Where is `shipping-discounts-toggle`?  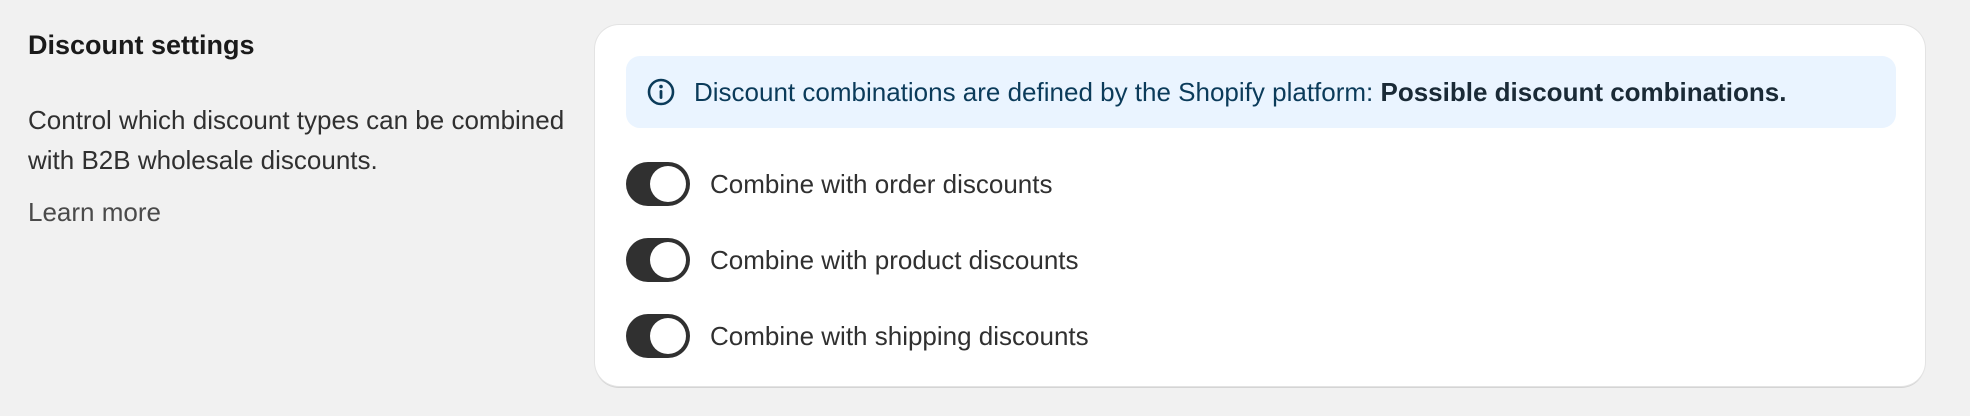
shipping-discounts-toggle is located at coordinates (658, 336).